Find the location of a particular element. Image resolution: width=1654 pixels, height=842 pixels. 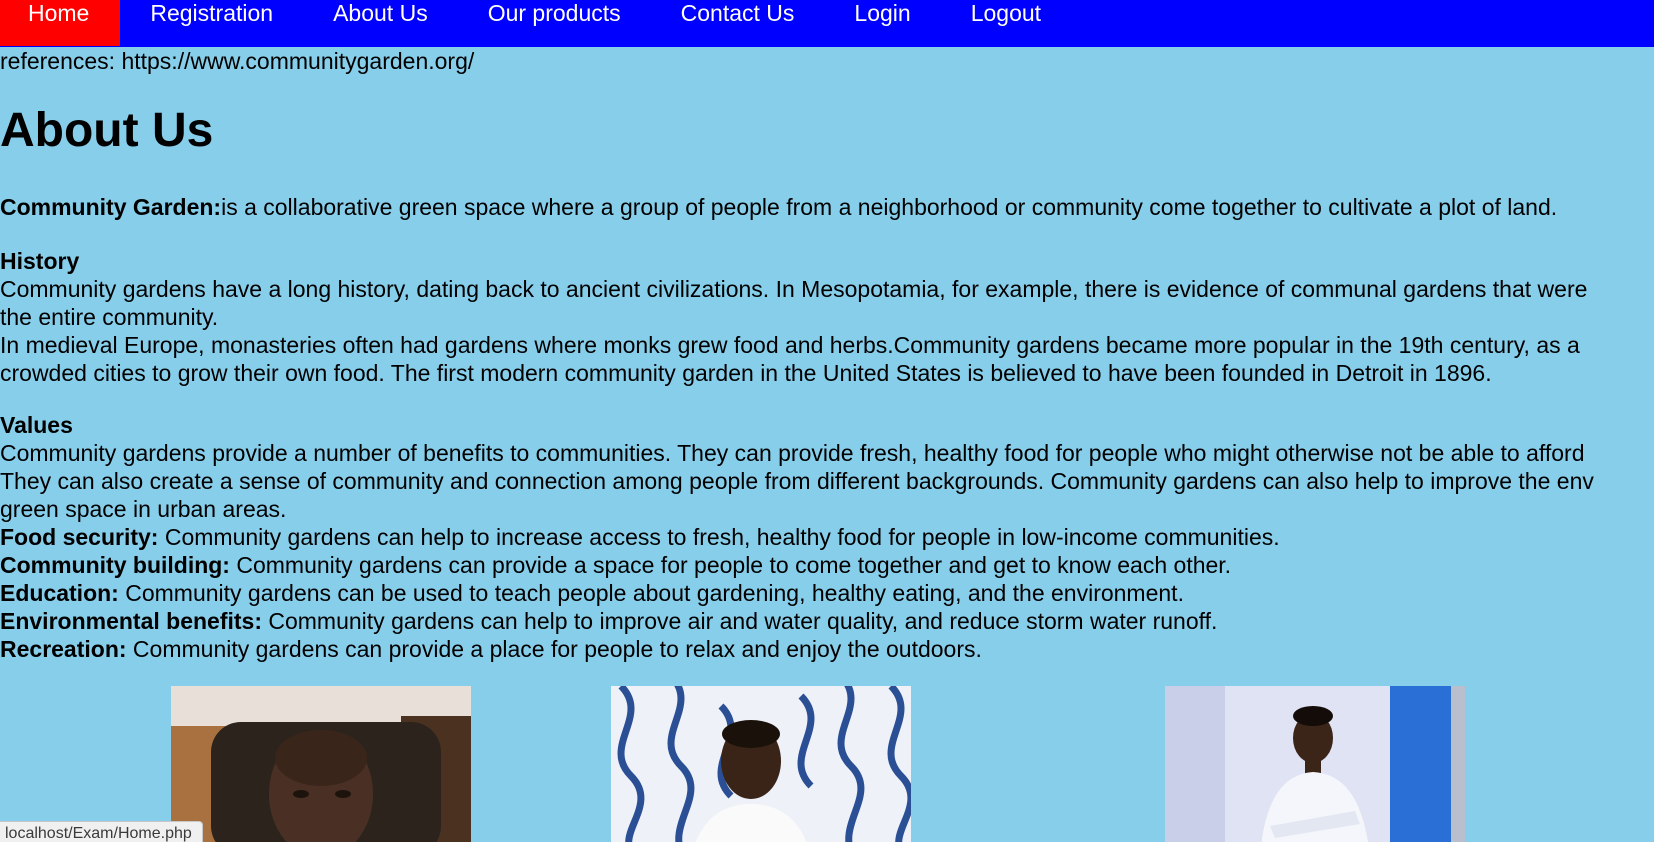

history-line: the entire community. is located at coordinates (109, 317).